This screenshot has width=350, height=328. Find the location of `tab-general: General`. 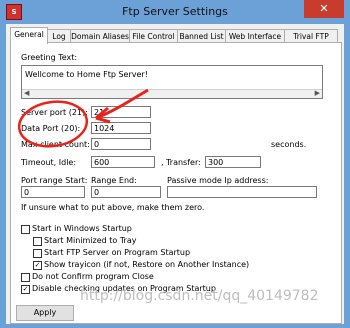

tab-general: General is located at coordinates (29, 35).